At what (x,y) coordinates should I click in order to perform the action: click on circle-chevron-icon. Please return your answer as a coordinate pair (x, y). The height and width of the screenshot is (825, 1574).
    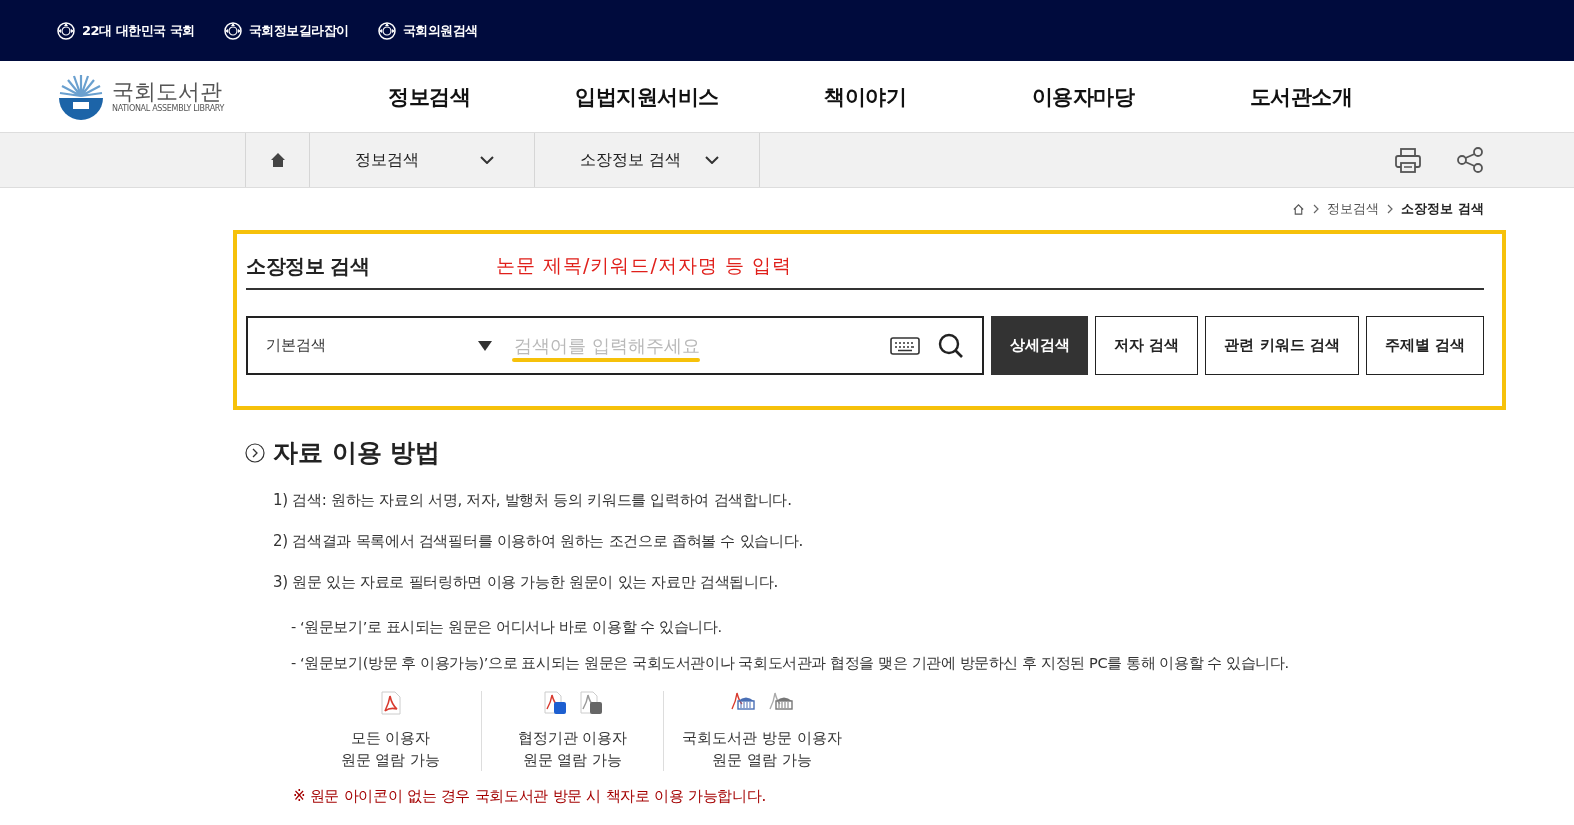
    Looking at the image, I should click on (255, 452).